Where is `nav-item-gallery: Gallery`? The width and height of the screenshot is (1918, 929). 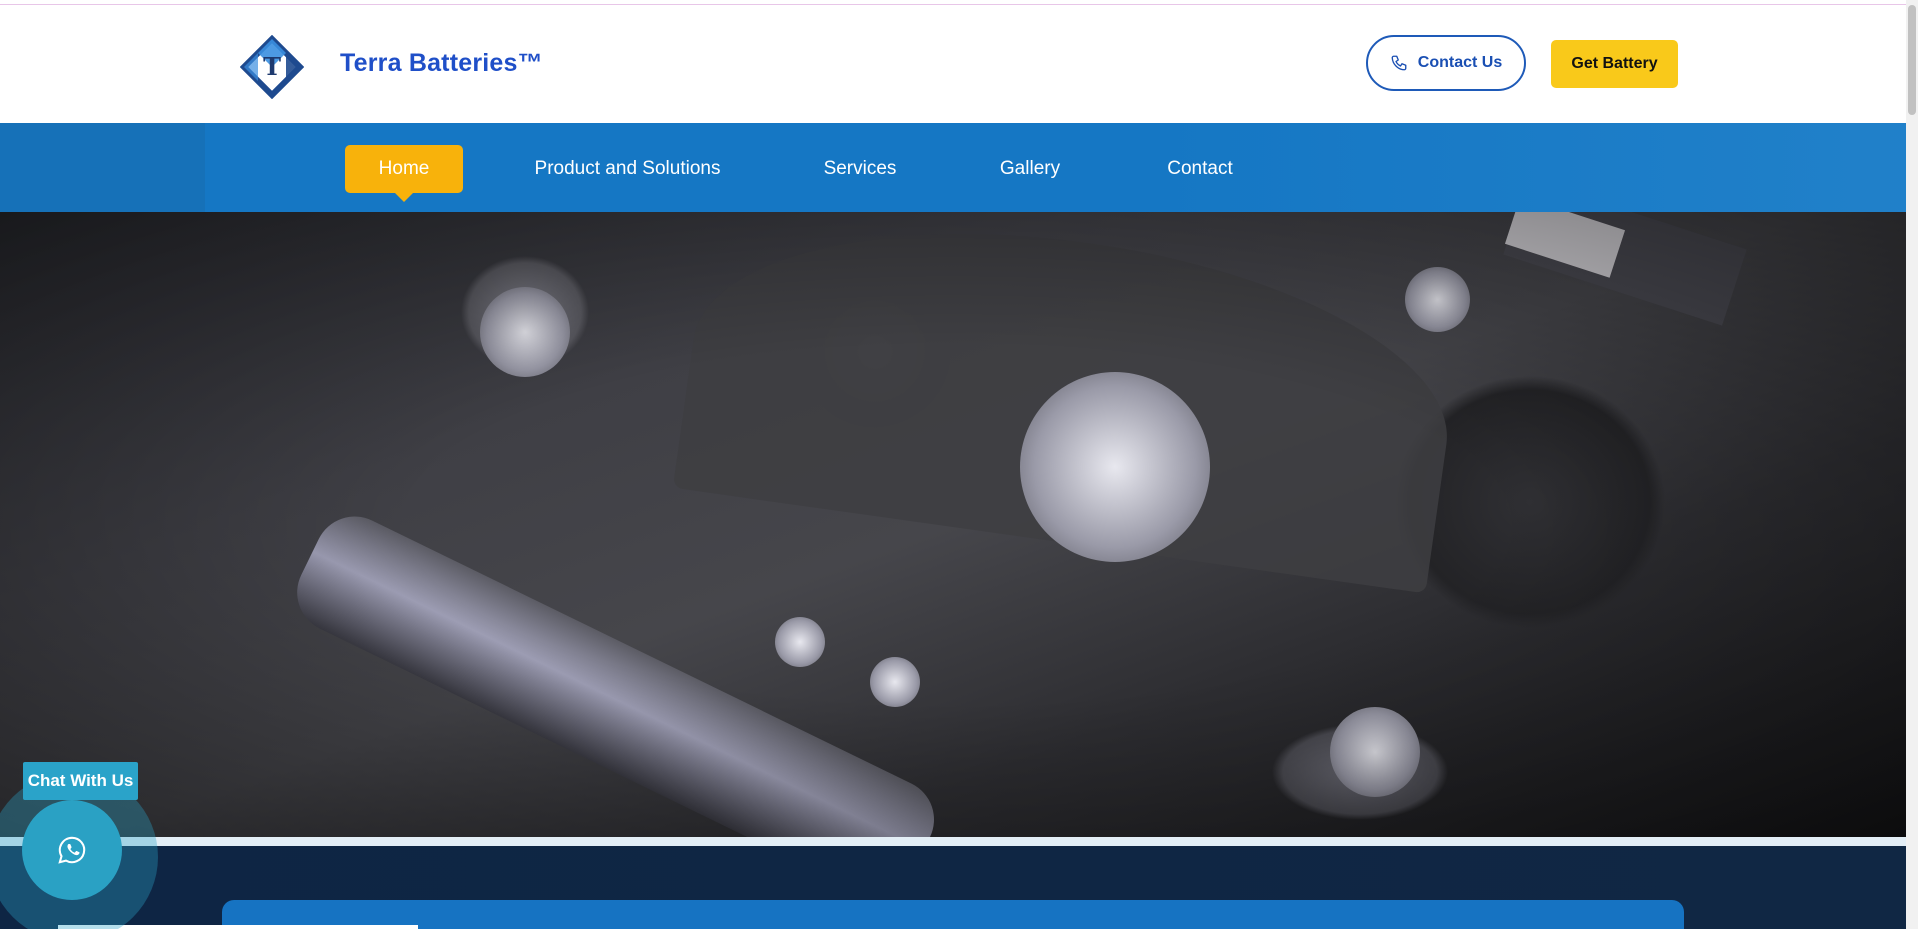
nav-item-gallery: Gallery is located at coordinates (1030, 169).